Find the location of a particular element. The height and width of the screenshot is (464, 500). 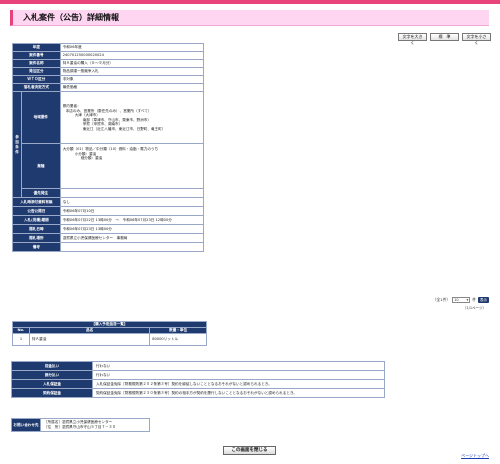

label-bid-deposit: 入札保証金 is located at coordinates (52, 384).